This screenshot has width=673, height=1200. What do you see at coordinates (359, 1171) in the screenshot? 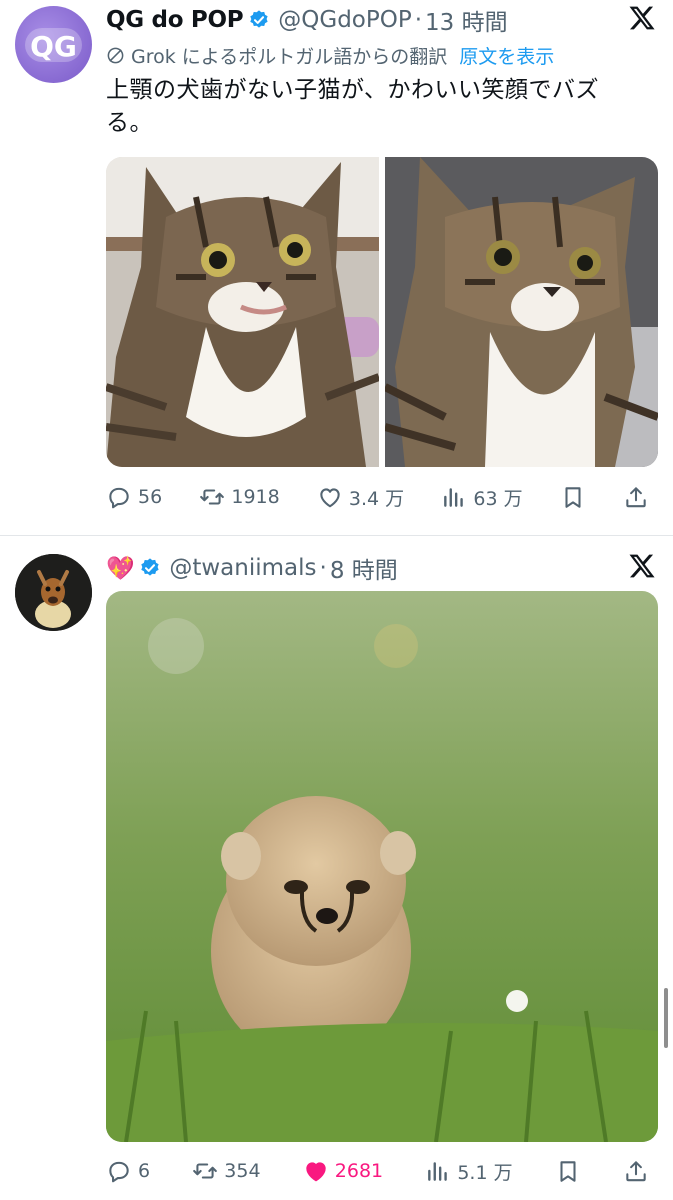
I see `like-count: 2681` at bounding box center [359, 1171].